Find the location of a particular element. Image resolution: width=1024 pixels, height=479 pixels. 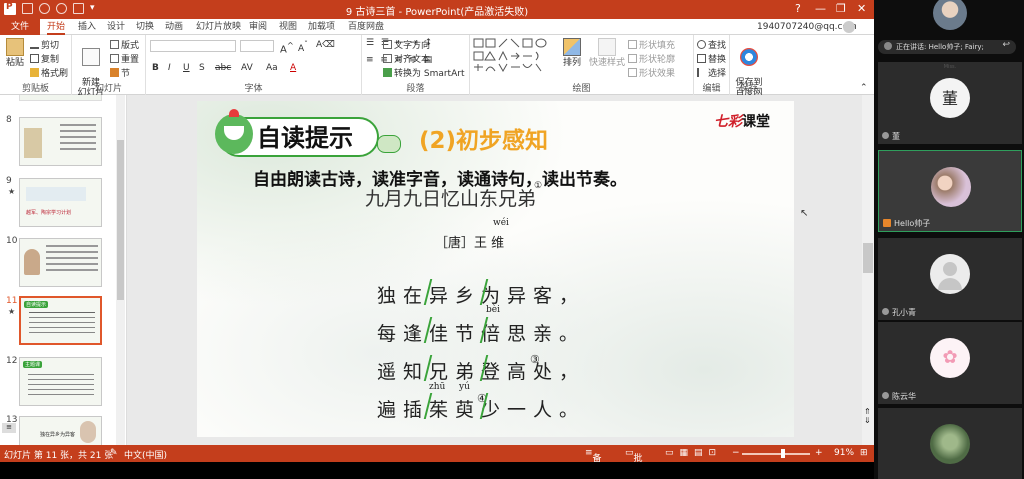

tab-transitions: 切换 is located at coordinates (145, 27).